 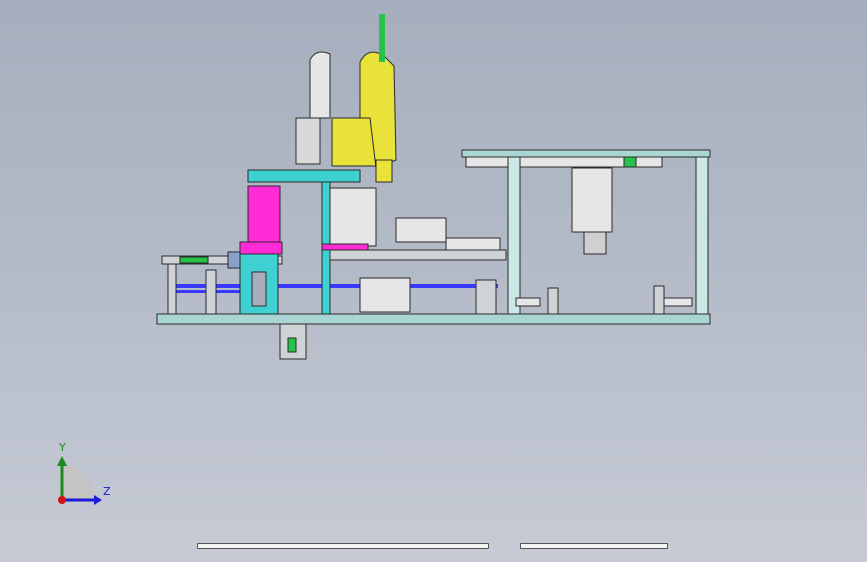 What do you see at coordinates (62, 500) in the screenshot?
I see `triad-origin` at bounding box center [62, 500].